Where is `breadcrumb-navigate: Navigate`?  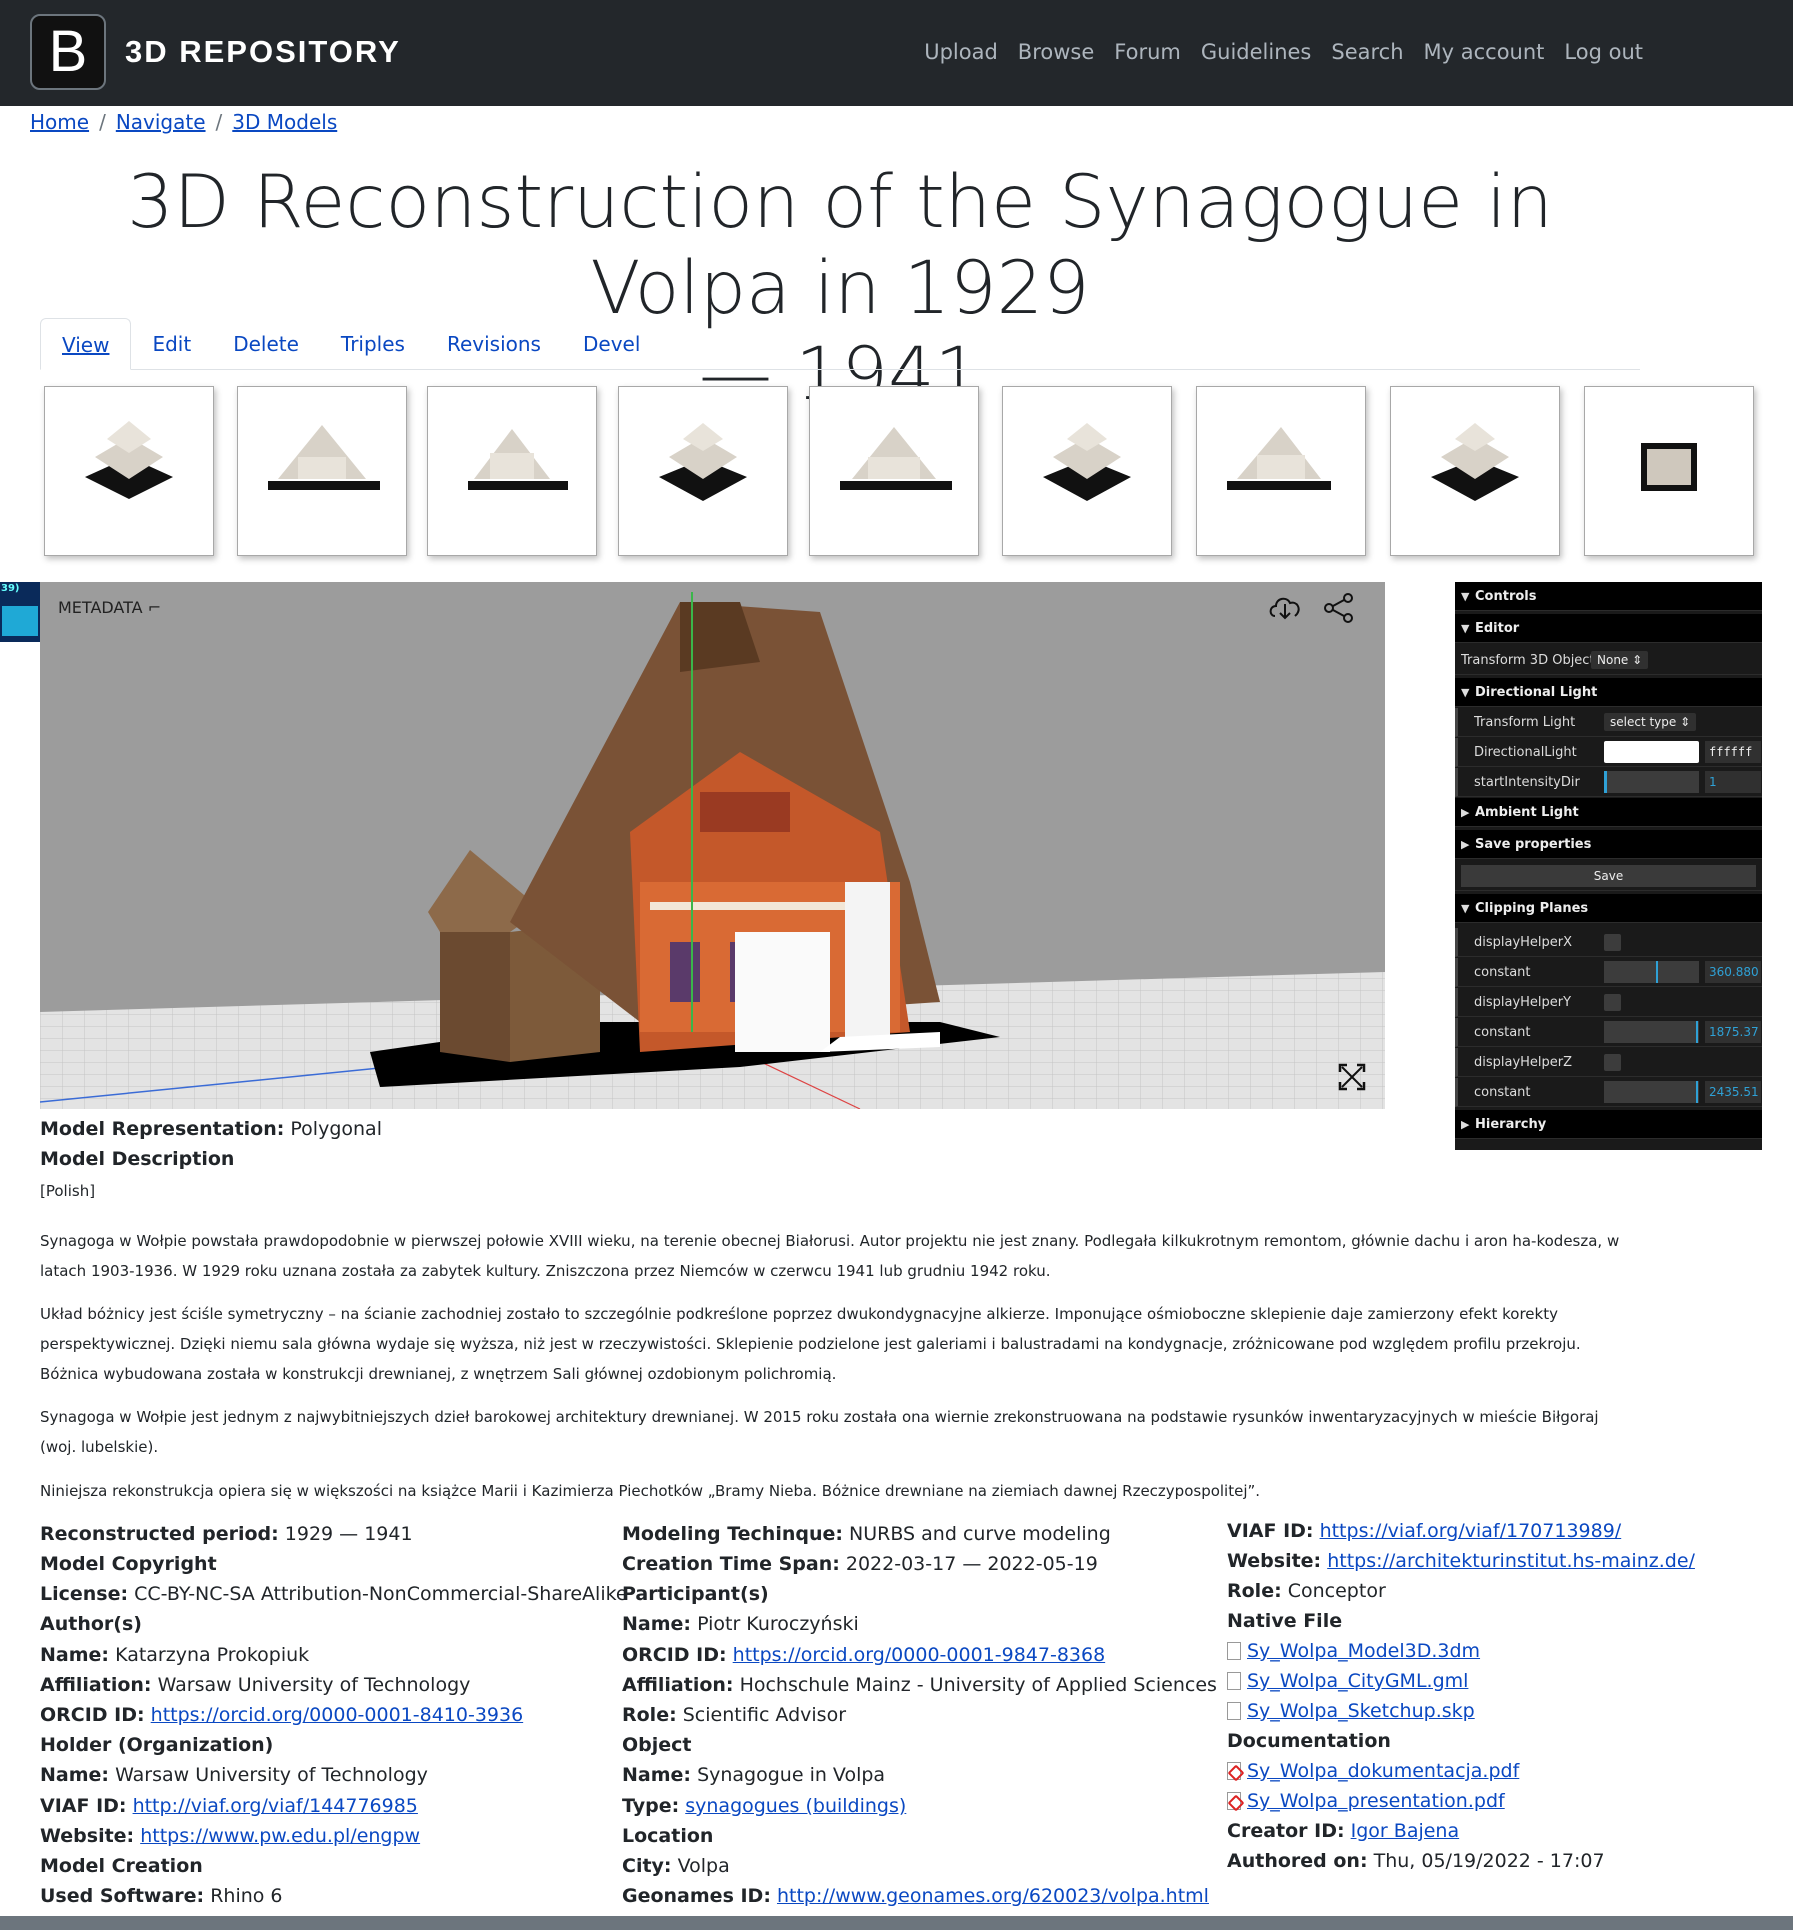 breadcrumb-navigate: Navigate is located at coordinates (161, 122).